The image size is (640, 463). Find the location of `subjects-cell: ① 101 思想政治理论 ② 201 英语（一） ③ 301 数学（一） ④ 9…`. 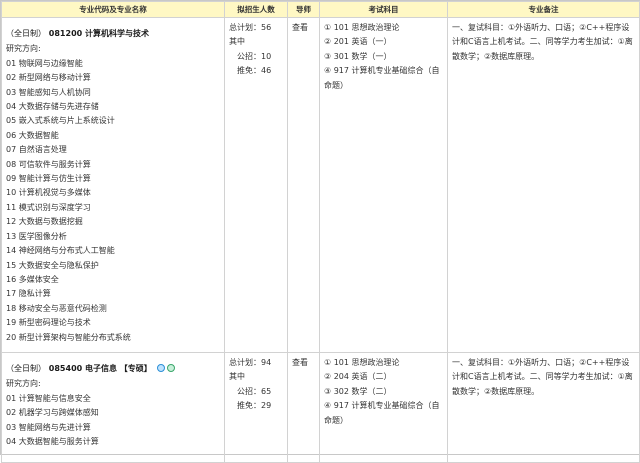

subjects-cell: ① 101 思想政治理论 ② 201 英语（一） ③ 301 数学（一） ④ 9… is located at coordinates (383, 185).